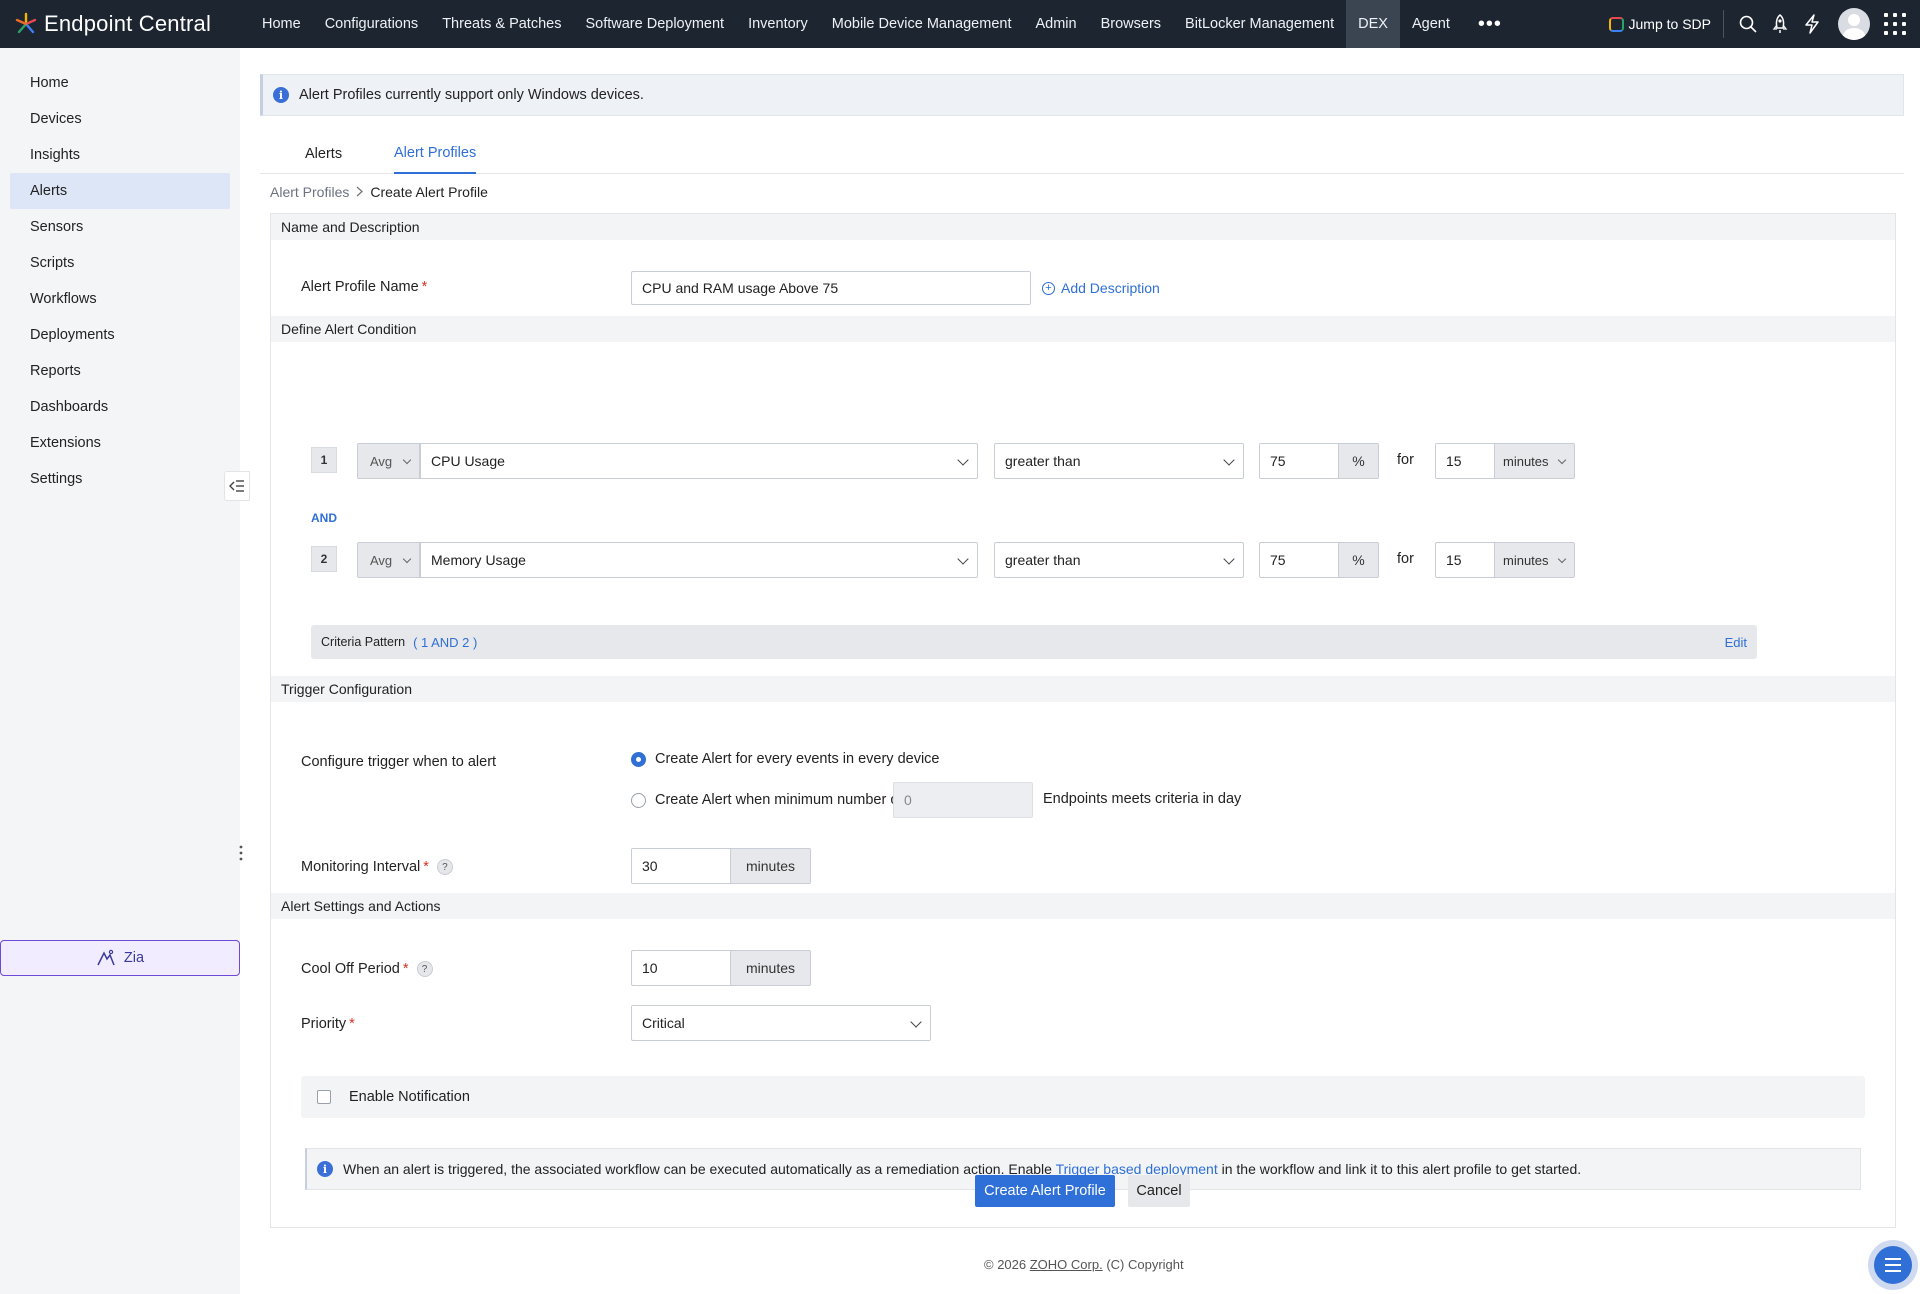 This screenshot has width=1920, height=1294. What do you see at coordinates (324, 460) in the screenshot?
I see `condition-1-number: 1` at bounding box center [324, 460].